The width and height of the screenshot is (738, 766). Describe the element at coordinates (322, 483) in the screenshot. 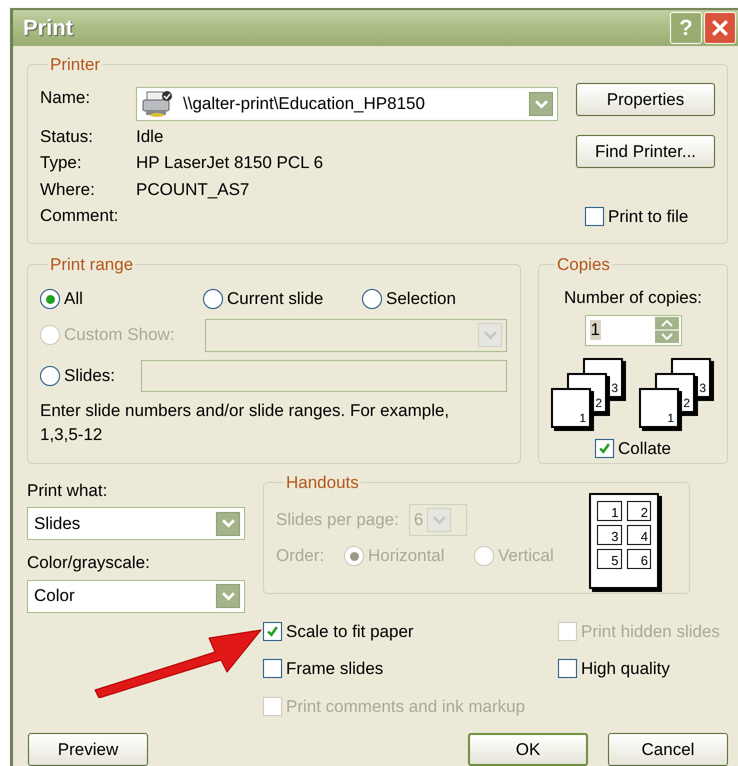

I see `group-title: Handouts` at that location.